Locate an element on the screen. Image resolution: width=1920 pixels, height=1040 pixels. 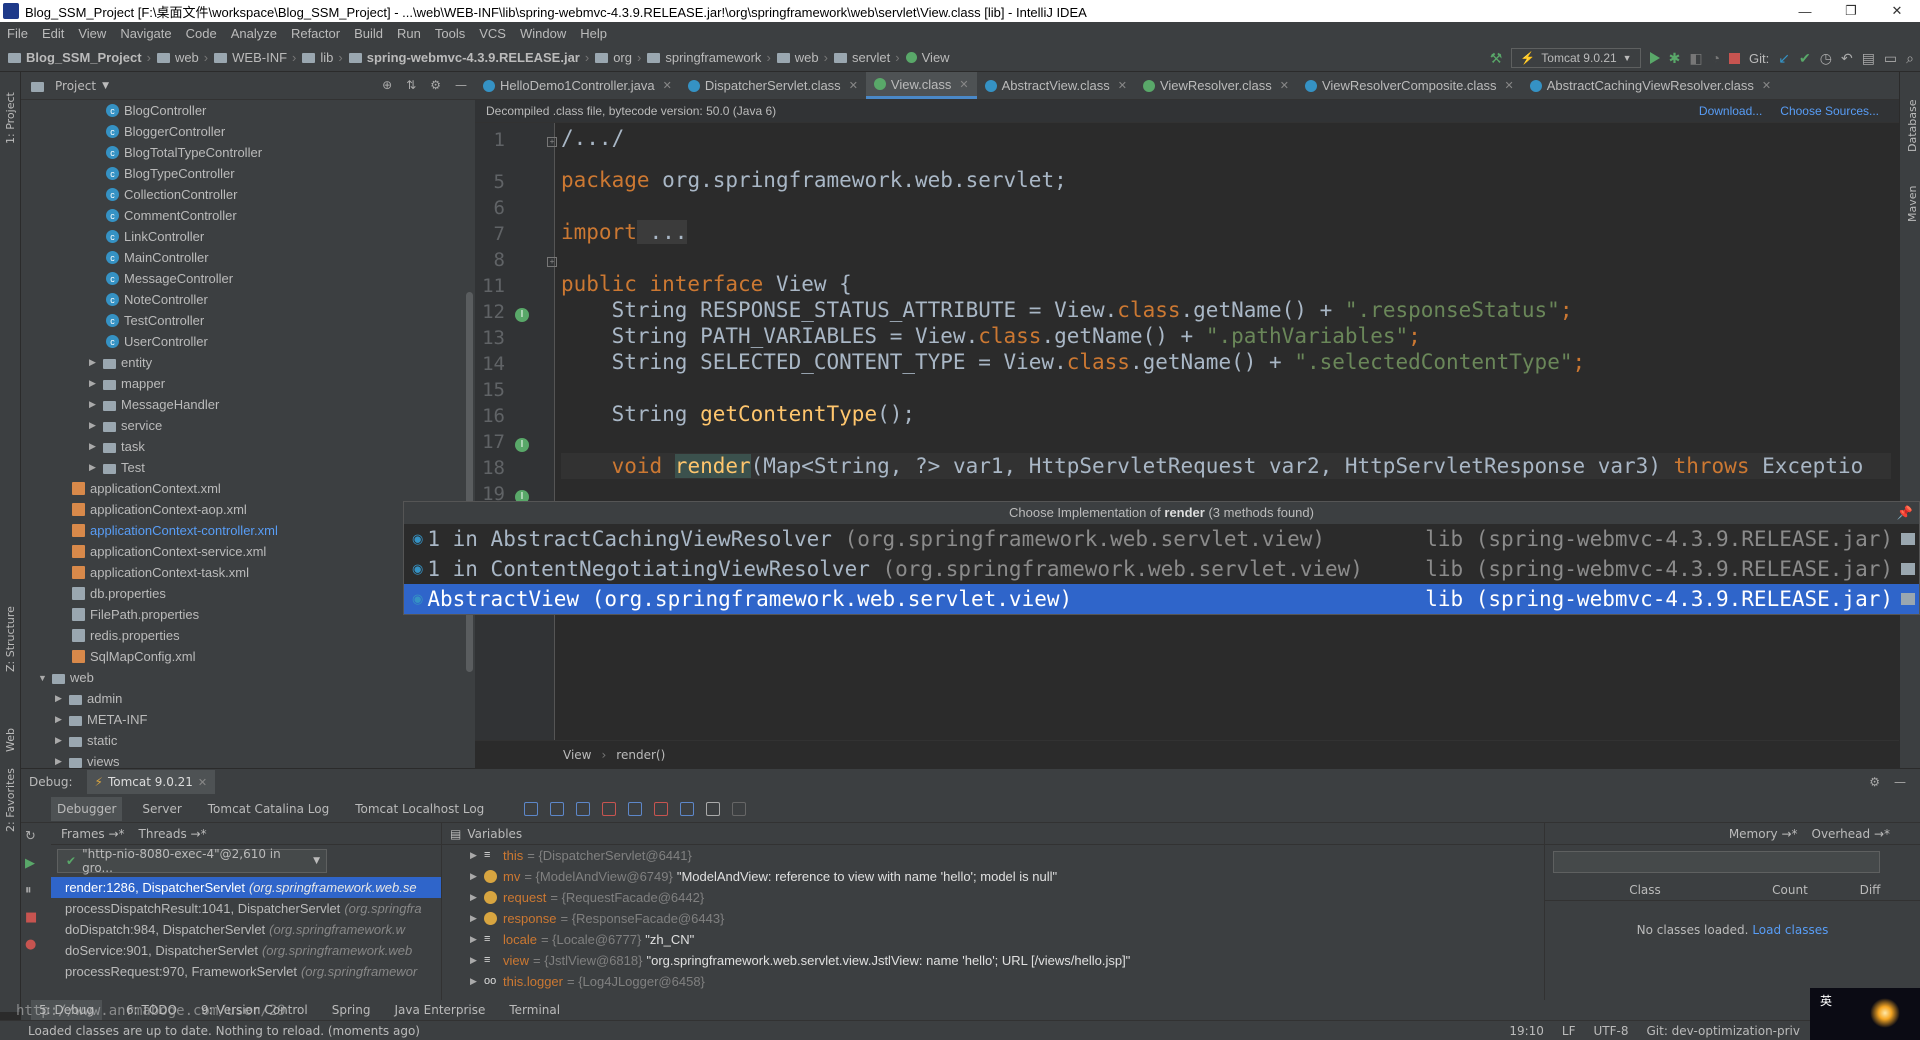
tree-item: c BlogTypeController is located at coordinates (241, 173).